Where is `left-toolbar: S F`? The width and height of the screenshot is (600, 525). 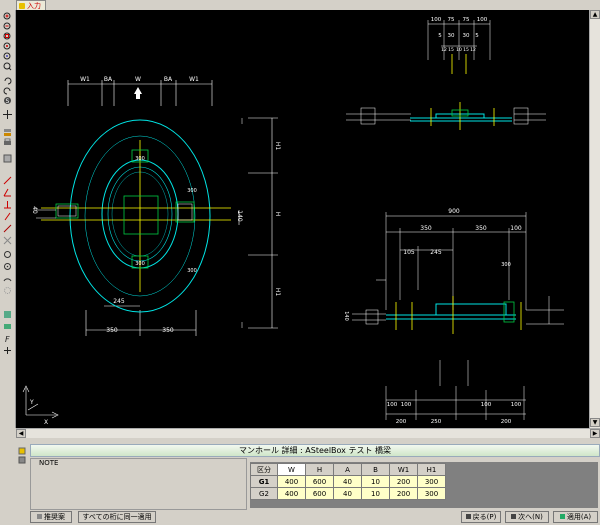
left-toolbar: S F is located at coordinates (8, 219).